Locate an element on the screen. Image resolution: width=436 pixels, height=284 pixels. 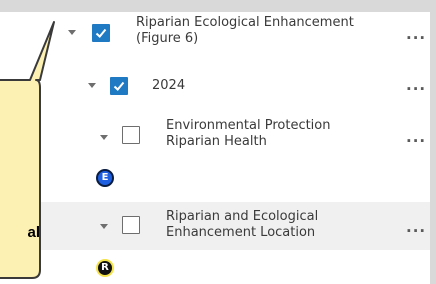
callout-text: al is located at coordinates (33, 232).